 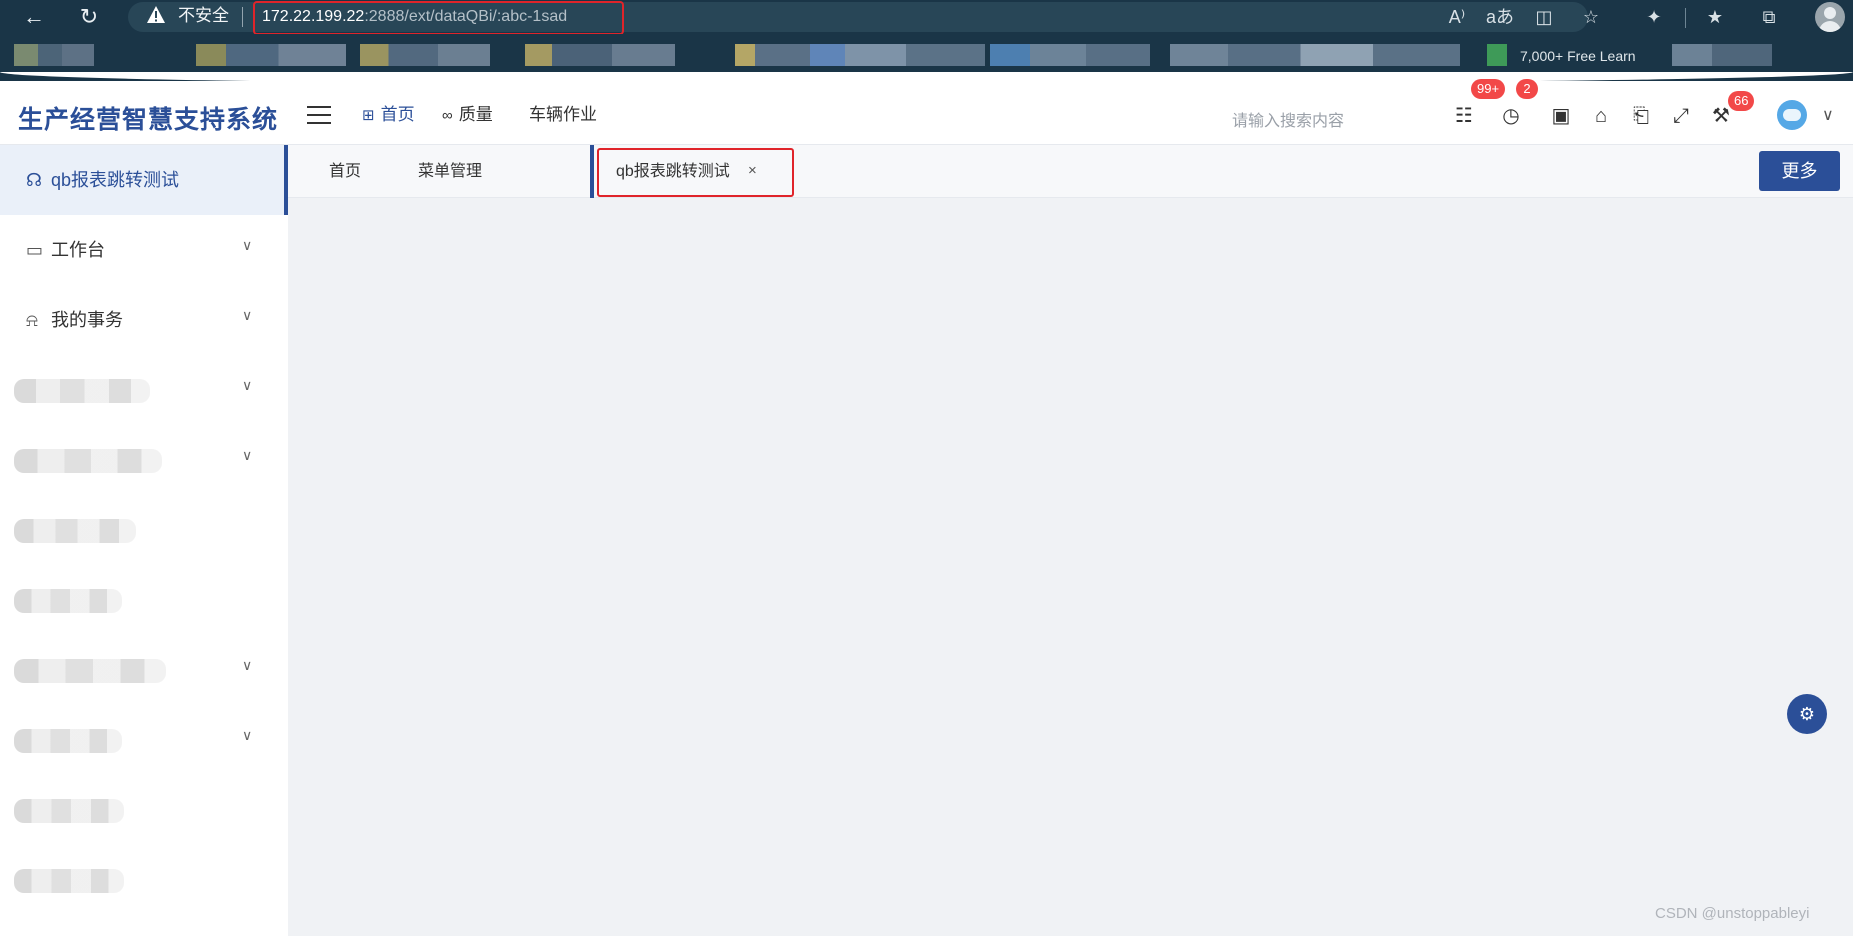 What do you see at coordinates (1544, 17) in the screenshot?
I see `split-screen-icon: ◫` at bounding box center [1544, 17].